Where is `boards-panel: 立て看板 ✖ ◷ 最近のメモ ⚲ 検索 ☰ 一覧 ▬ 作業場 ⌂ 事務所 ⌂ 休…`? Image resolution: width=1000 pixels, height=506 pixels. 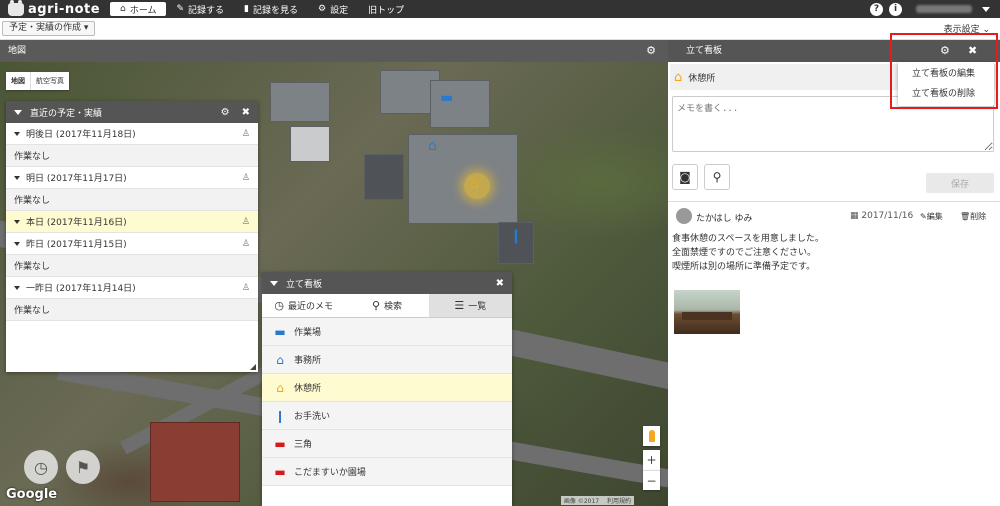
boards-panel: 立て看板 ✖ ◷ 最近のメモ ⚲ 検索 ☰ 一覧 ▬ 作業場 ⌂ 事務所 ⌂ 休… is located at coordinates (387, 389).